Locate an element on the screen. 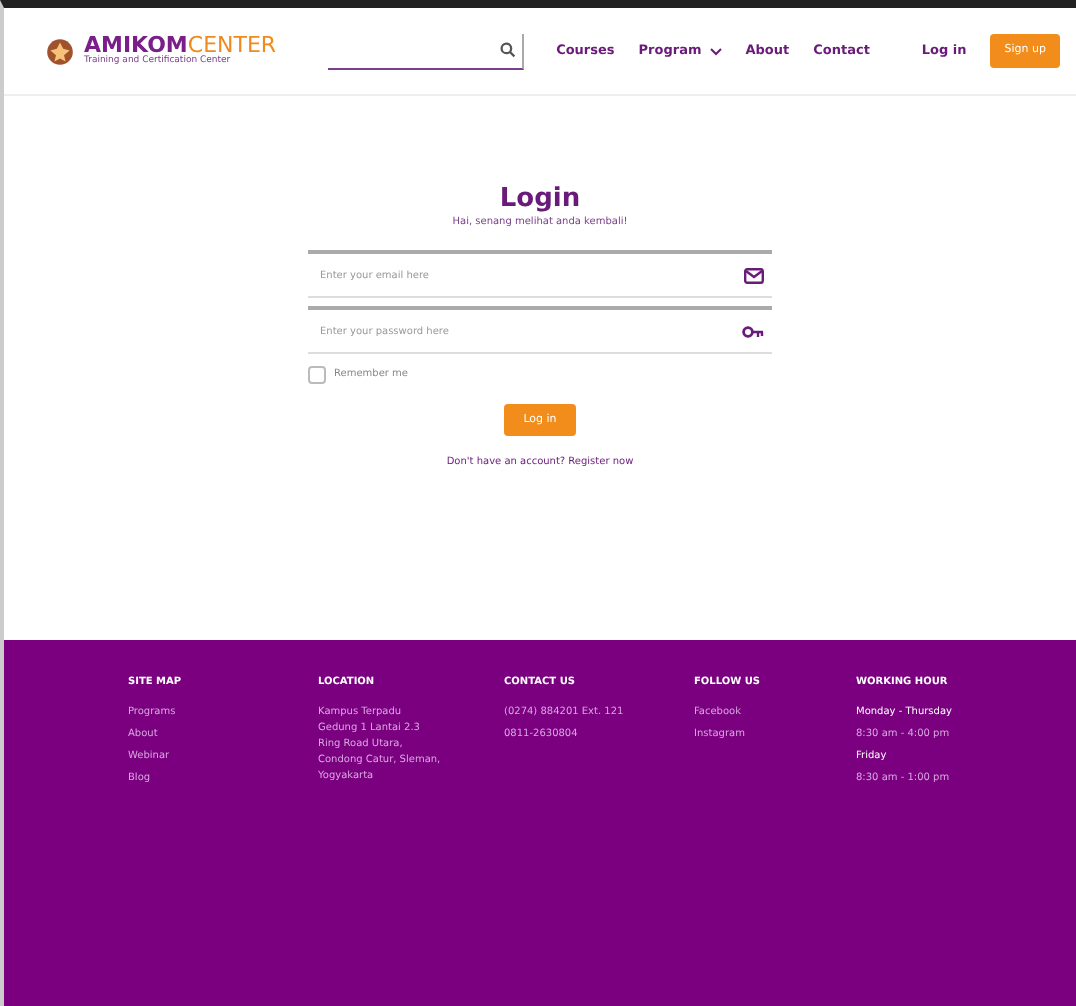 This screenshot has width=1076, height=1006. logo-icon is located at coordinates (60, 51).